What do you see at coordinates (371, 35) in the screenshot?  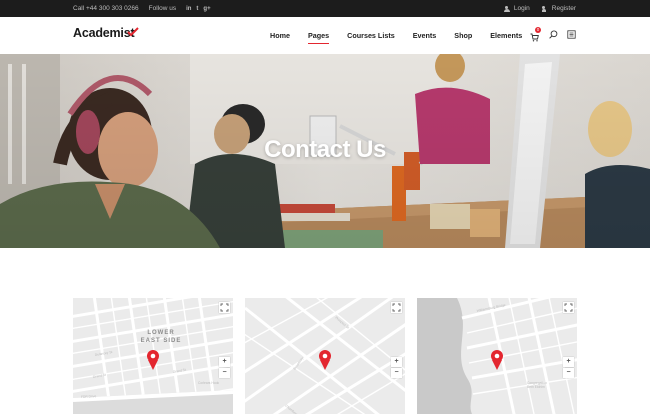 I see `nav-courses-lists: Courses Lists` at bounding box center [371, 35].